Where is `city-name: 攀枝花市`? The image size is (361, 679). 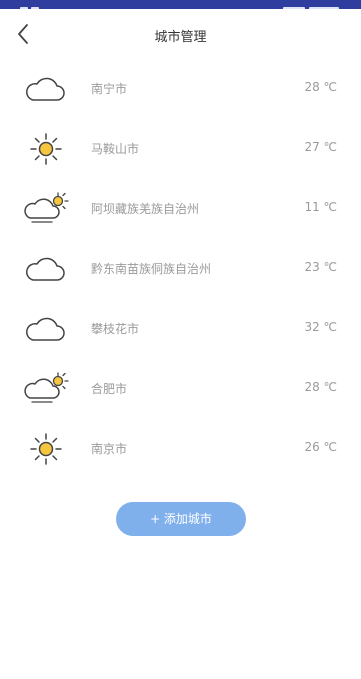
city-name: 攀枝花市 is located at coordinates (115, 329).